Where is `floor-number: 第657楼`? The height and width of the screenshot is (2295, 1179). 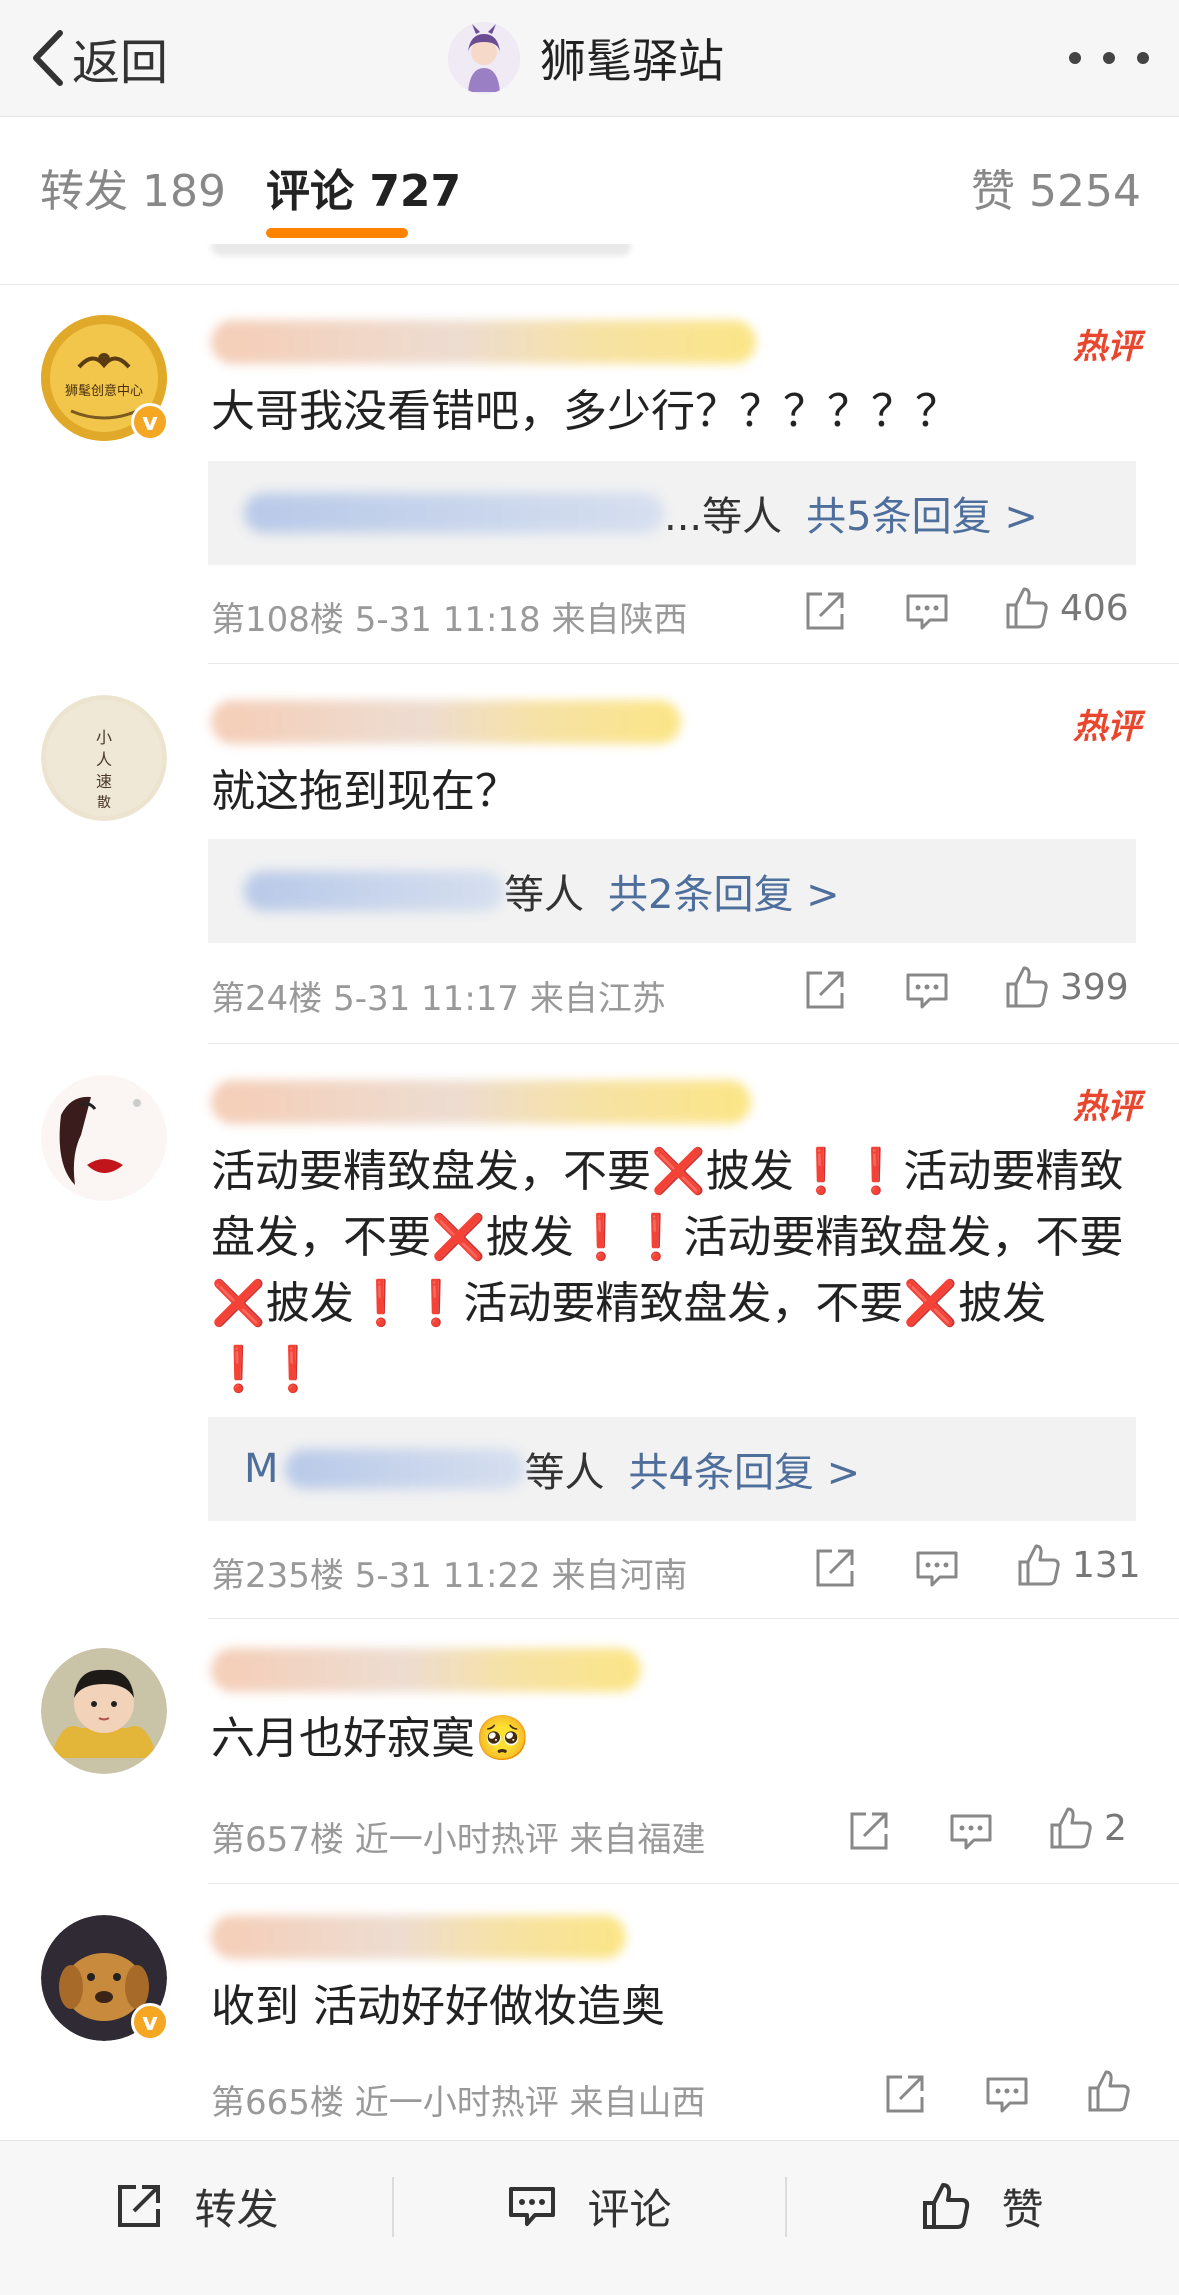 floor-number: 第657楼 is located at coordinates (277, 1840).